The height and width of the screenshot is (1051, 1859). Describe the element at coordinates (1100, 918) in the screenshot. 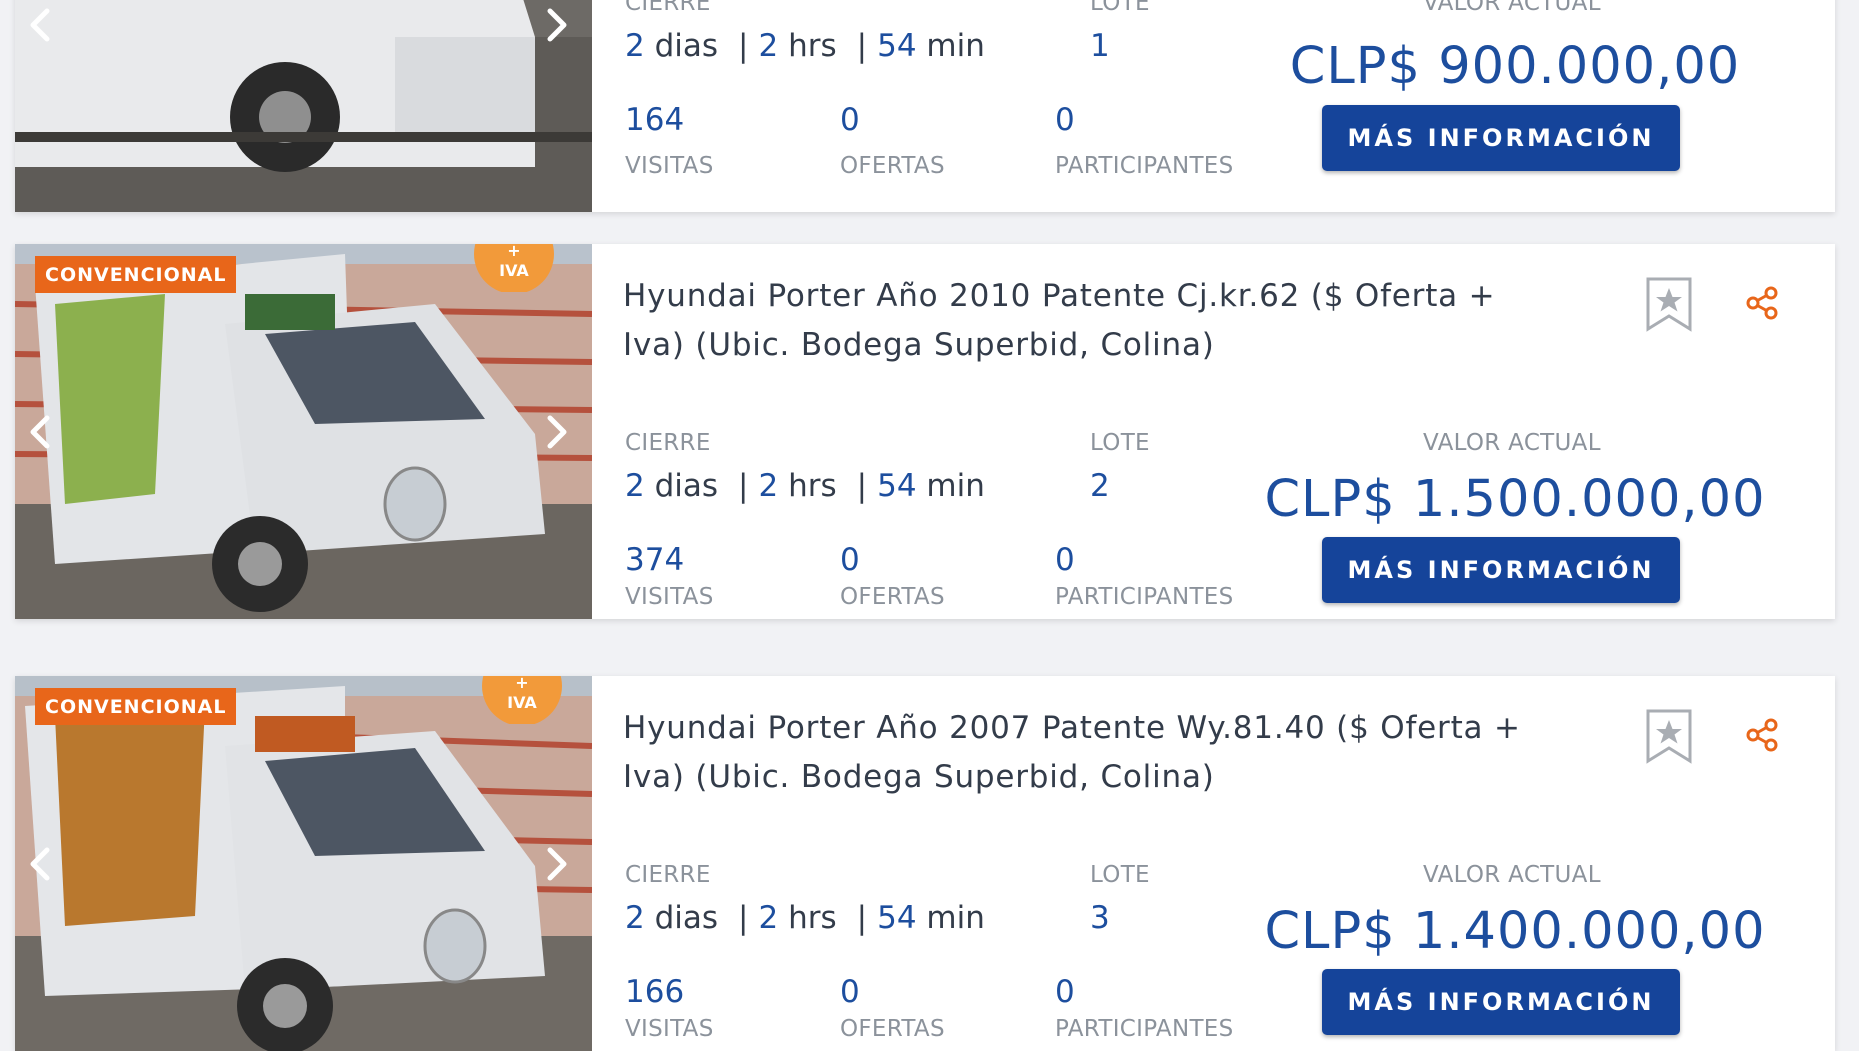

I see `lote-value: 3` at that location.